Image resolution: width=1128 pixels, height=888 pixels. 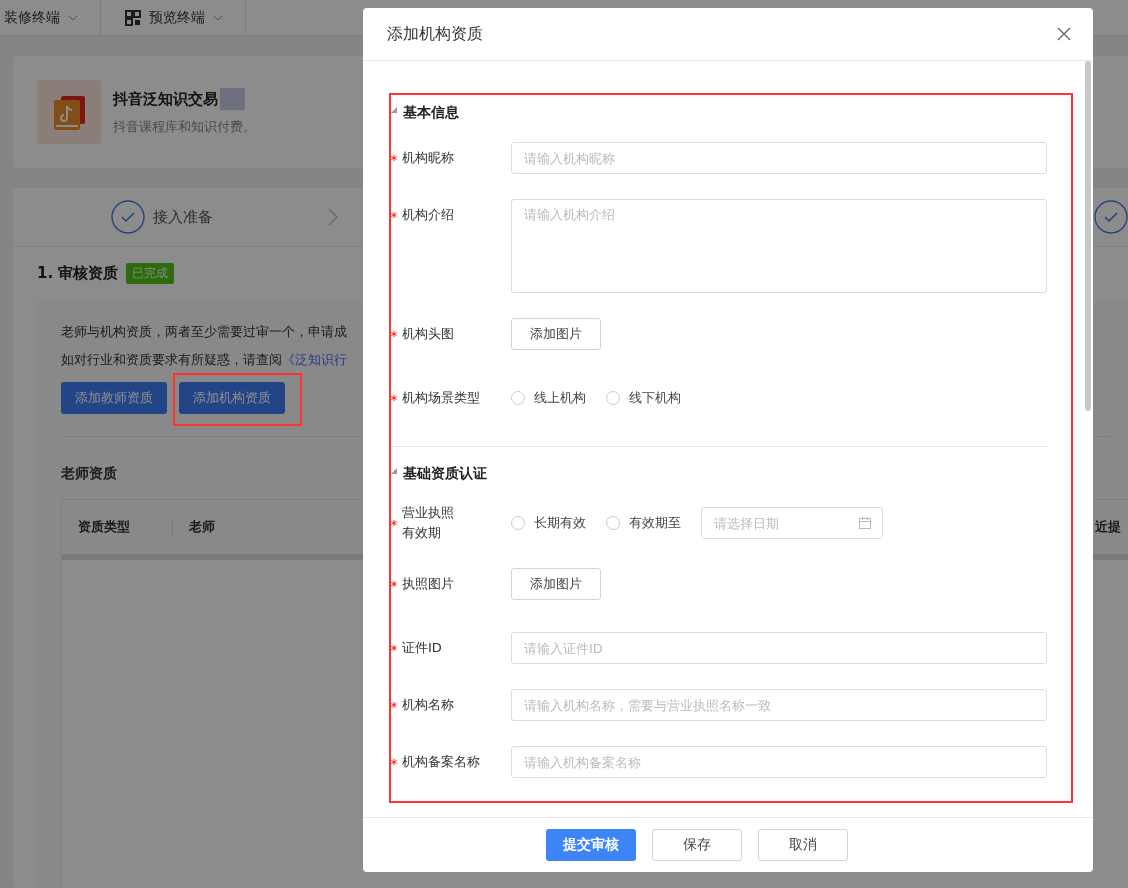 I want to click on column-header: 资质类型, so click(x=117, y=527).